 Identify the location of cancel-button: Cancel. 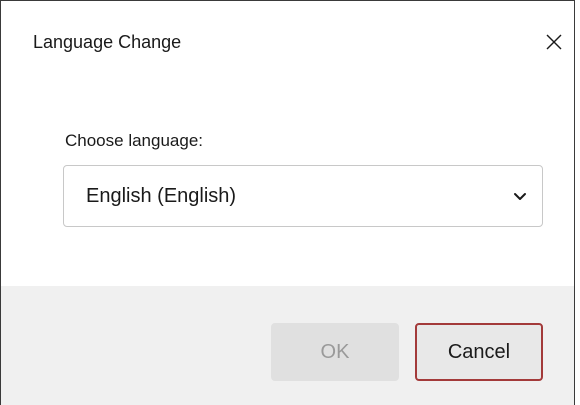
(479, 352).